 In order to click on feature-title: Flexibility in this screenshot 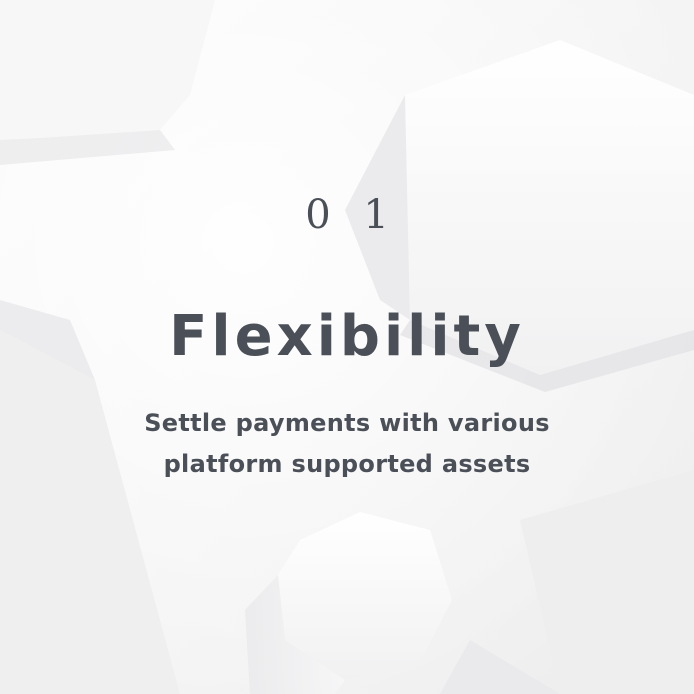, I will do `click(347, 336)`.